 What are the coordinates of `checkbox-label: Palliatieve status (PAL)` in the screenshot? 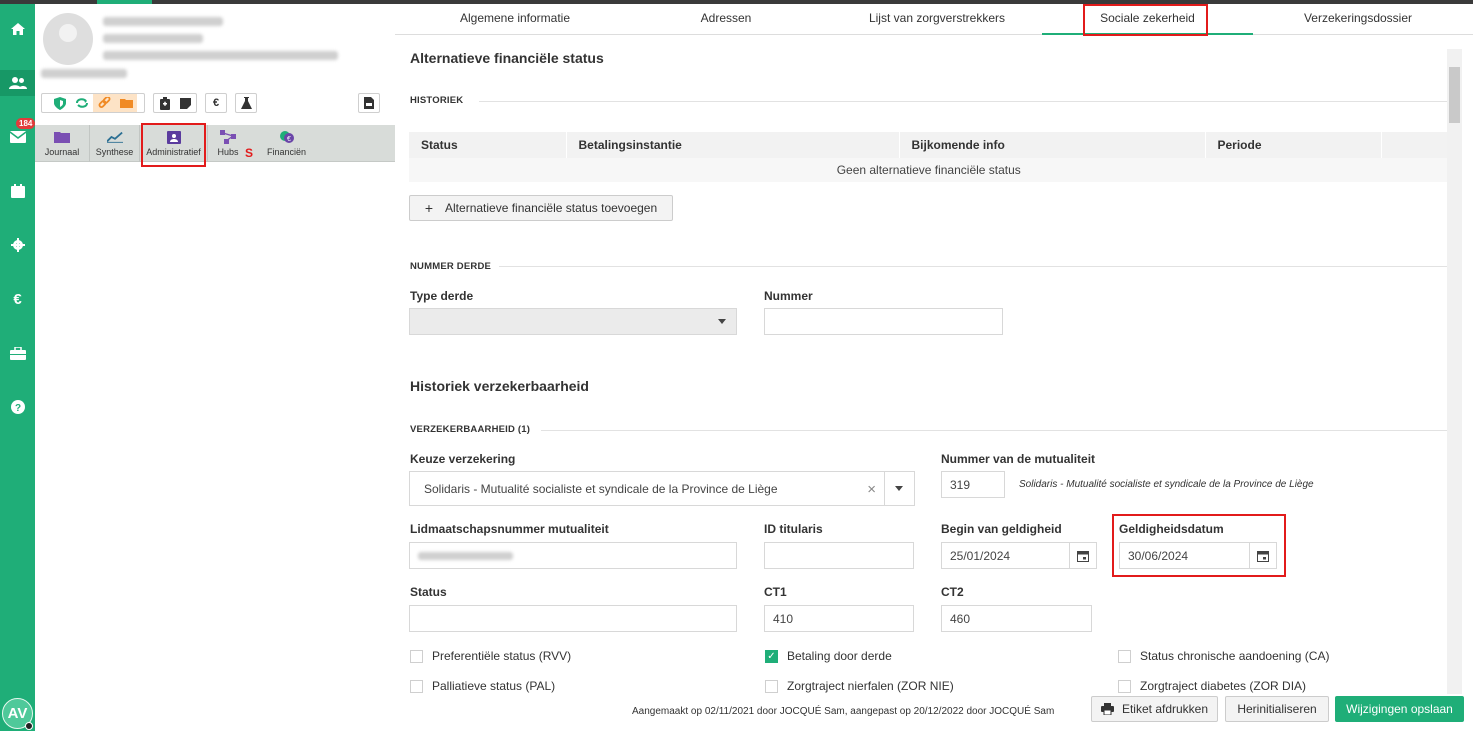 It's located at (494, 686).